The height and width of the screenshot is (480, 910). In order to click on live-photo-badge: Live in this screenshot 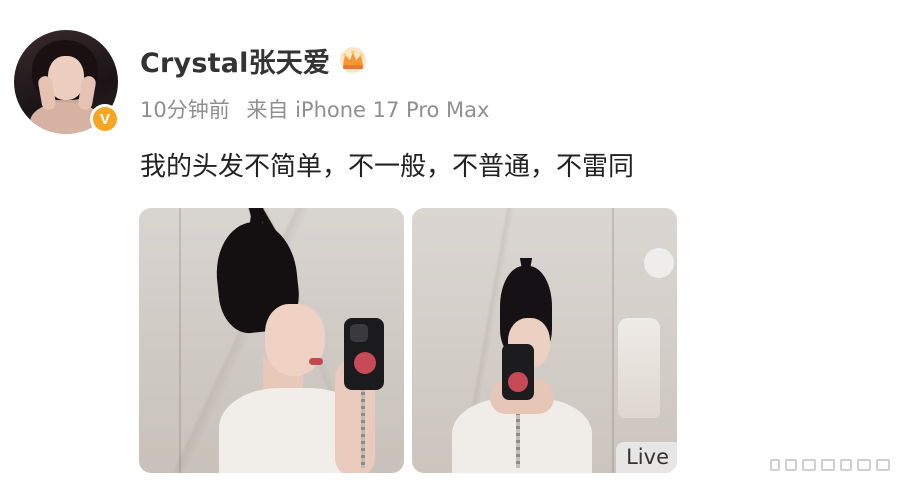, I will do `click(646, 457)`.